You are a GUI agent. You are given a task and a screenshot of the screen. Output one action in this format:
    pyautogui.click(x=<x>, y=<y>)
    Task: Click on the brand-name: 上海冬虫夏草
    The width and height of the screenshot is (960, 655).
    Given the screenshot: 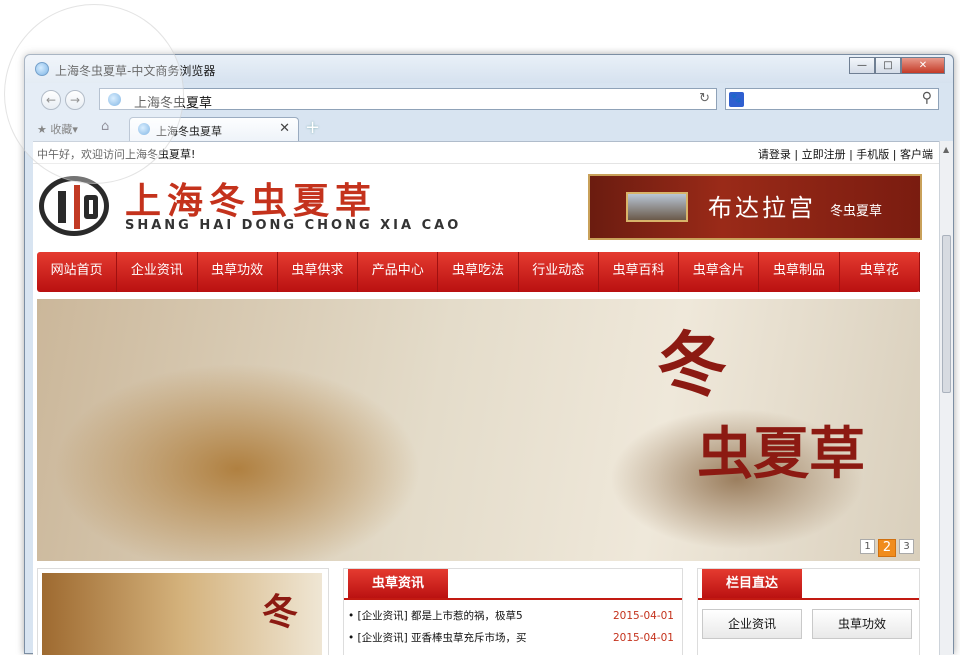 What is the action you would take?
    pyautogui.click(x=251, y=201)
    